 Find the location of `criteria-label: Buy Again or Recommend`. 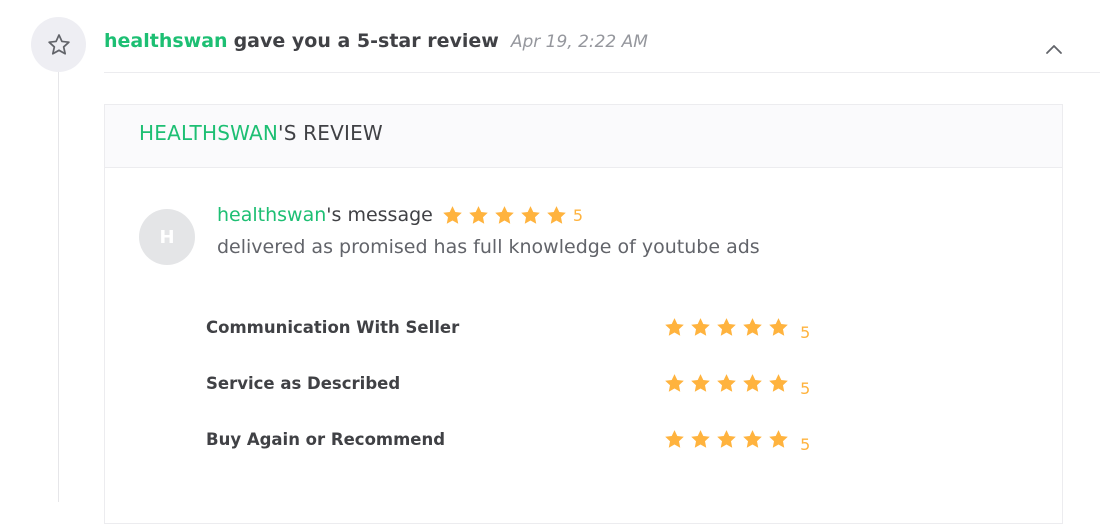

criteria-label: Buy Again or Recommend is located at coordinates (326, 439).